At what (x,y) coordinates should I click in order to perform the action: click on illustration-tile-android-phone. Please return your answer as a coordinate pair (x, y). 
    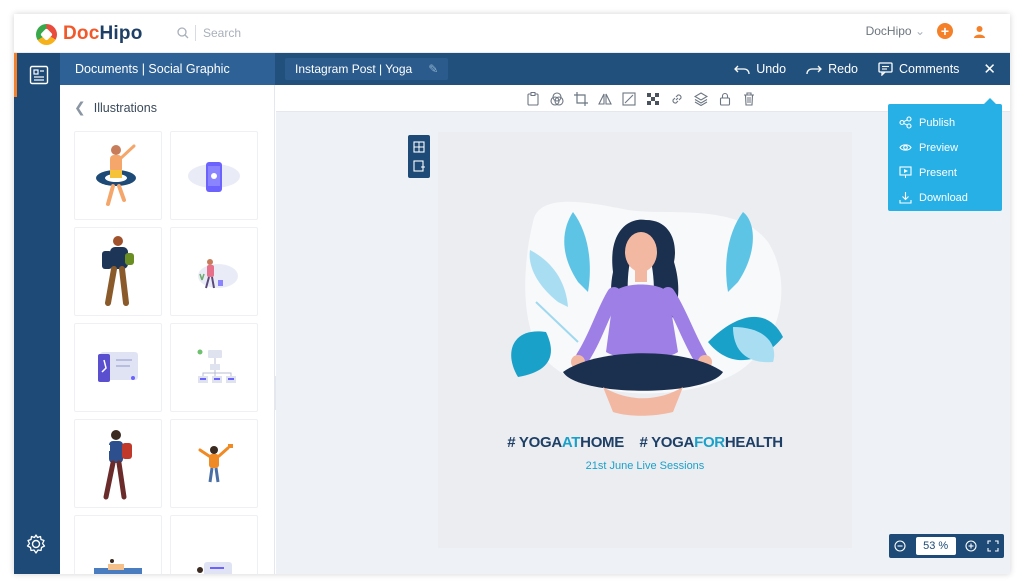
    Looking at the image, I should click on (214, 175).